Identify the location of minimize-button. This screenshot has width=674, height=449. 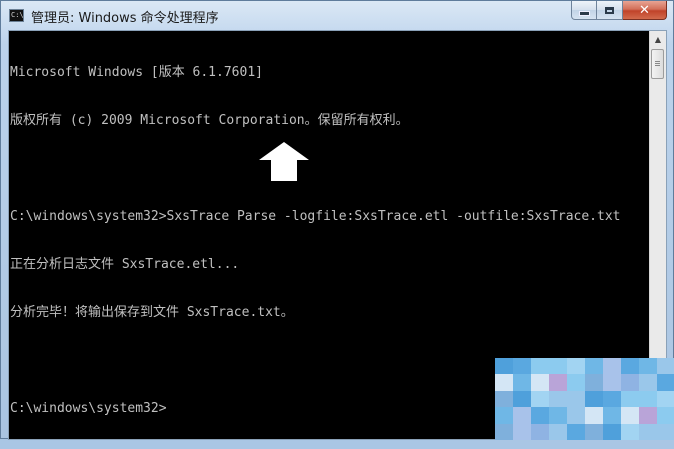
(584, 10).